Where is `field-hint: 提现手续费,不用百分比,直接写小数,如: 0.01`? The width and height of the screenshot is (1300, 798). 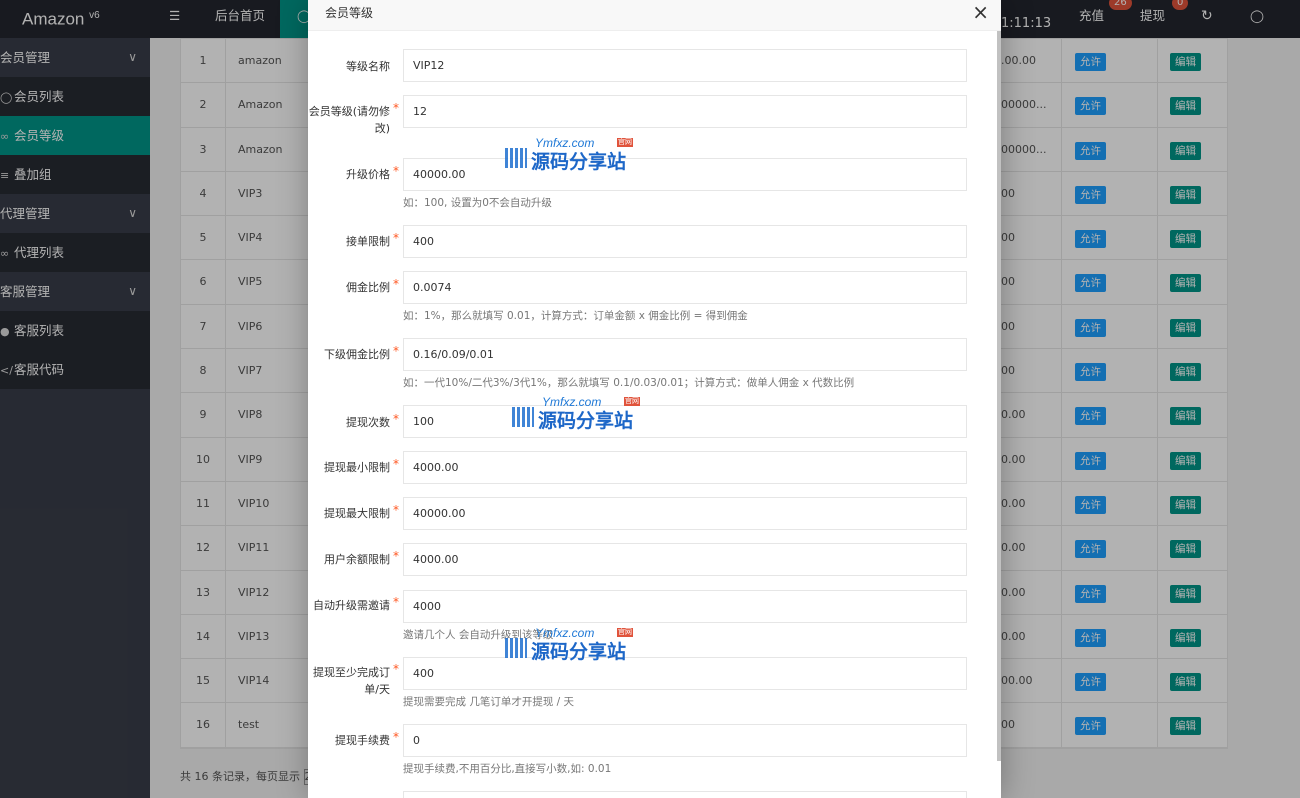 field-hint: 提现手续费,不用百分比,直接写小数,如: 0.01 is located at coordinates (507, 769).